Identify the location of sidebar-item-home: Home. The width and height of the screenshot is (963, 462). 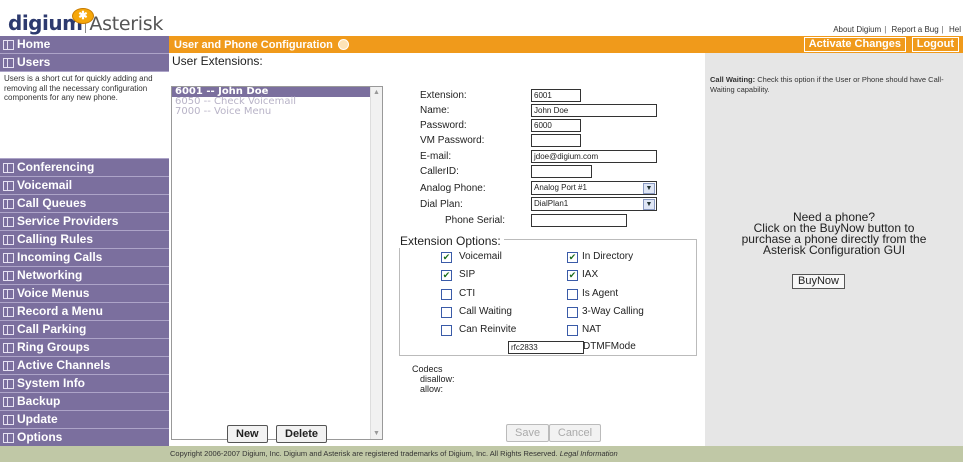
(84, 45).